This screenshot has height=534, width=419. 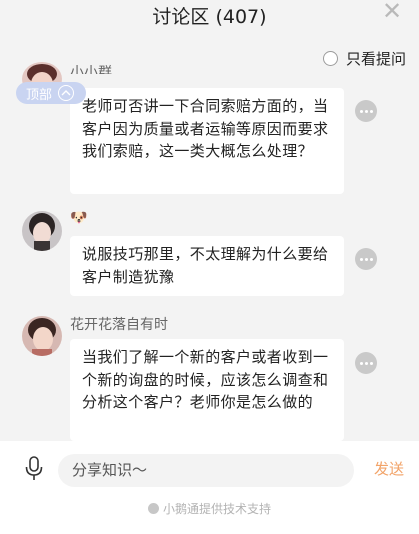 I want to click on close-icon: ✕, so click(x=392, y=11).